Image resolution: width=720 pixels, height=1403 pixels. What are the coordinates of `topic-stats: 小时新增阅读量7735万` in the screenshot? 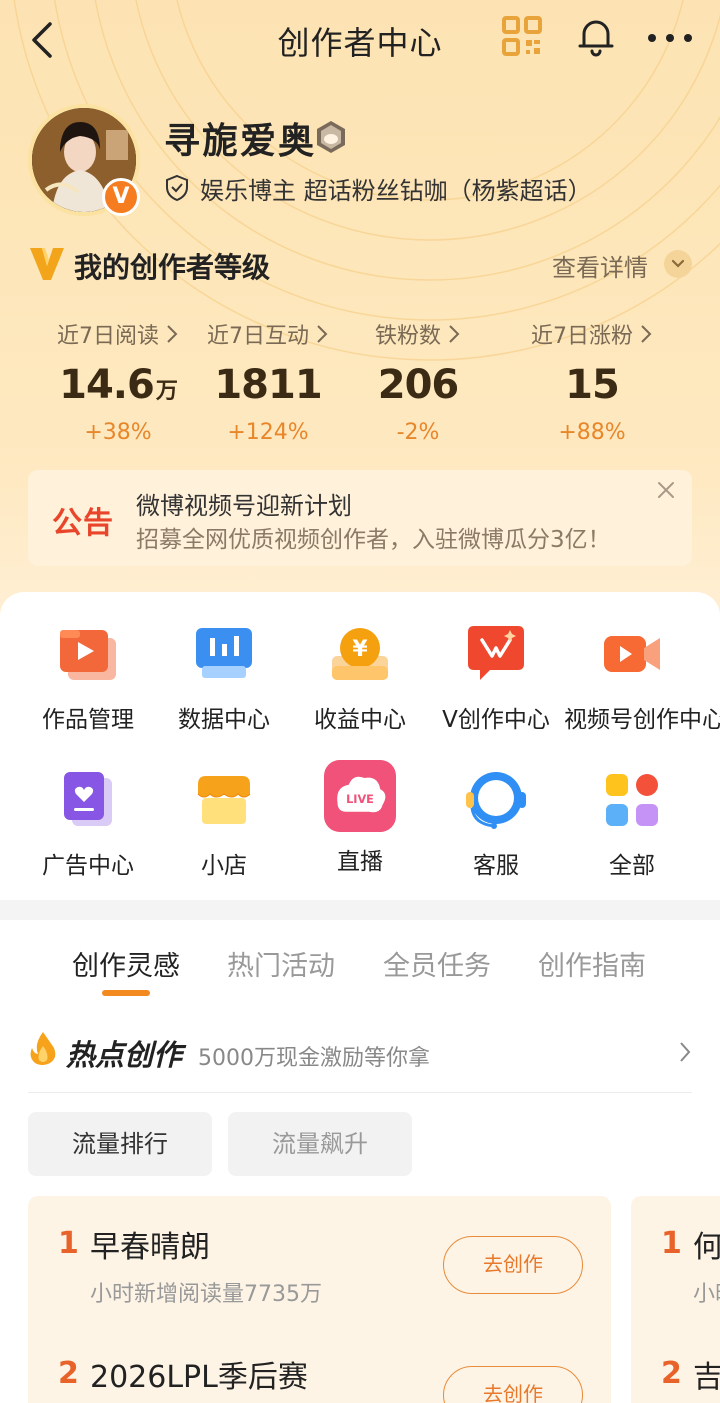 It's located at (206, 1294).